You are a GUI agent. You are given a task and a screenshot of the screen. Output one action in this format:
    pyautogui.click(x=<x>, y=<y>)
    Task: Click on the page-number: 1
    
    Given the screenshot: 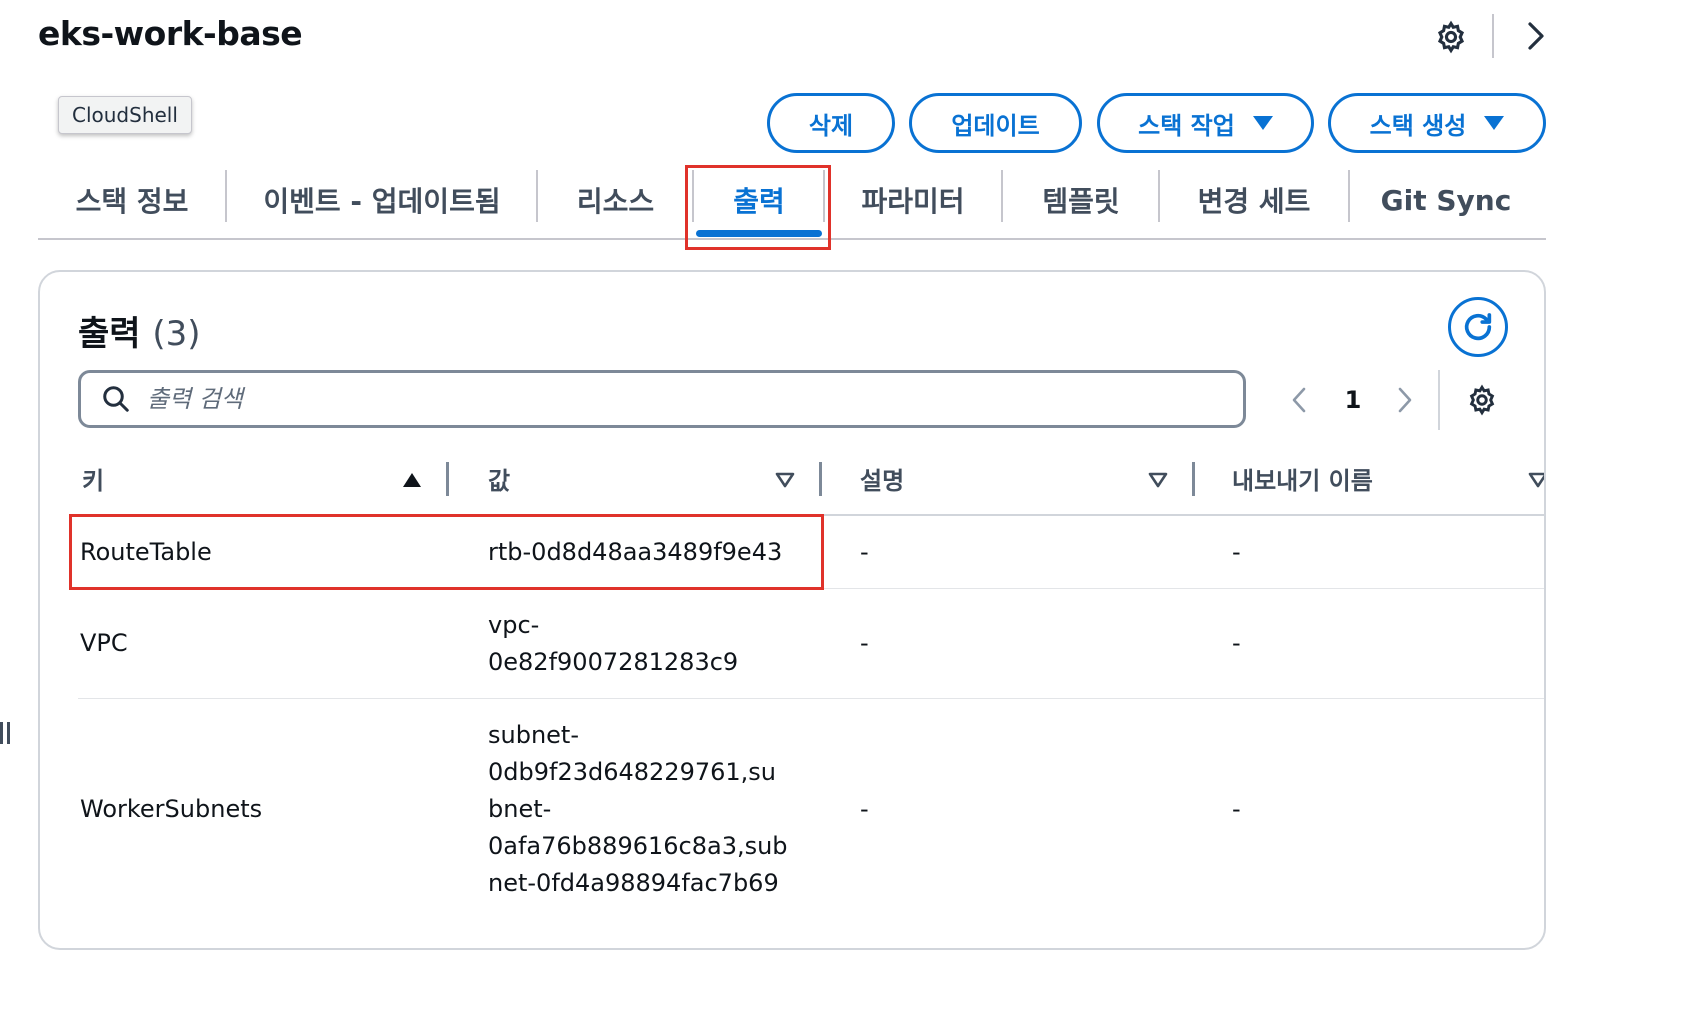 What is the action you would take?
    pyautogui.click(x=1353, y=400)
    